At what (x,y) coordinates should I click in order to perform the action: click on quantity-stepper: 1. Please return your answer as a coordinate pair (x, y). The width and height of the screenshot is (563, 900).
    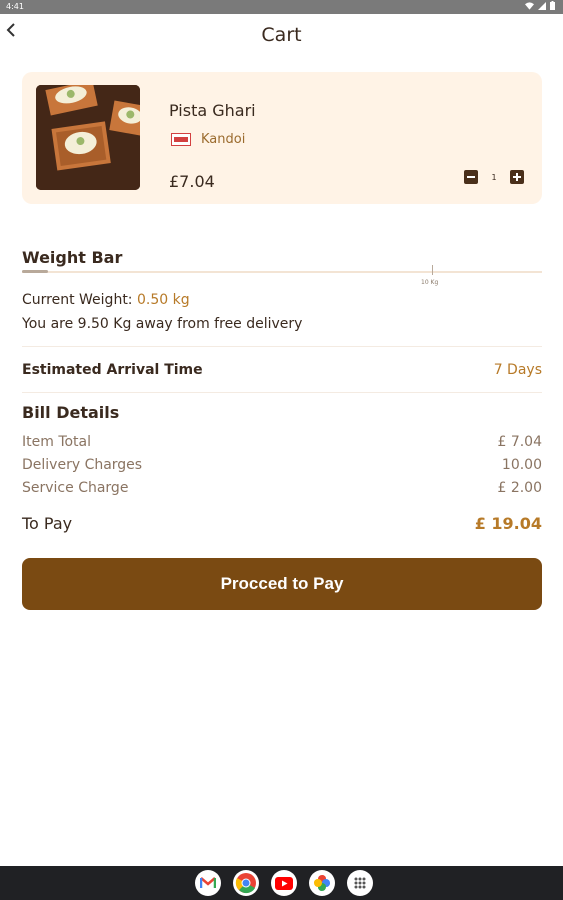
    Looking at the image, I should click on (494, 177).